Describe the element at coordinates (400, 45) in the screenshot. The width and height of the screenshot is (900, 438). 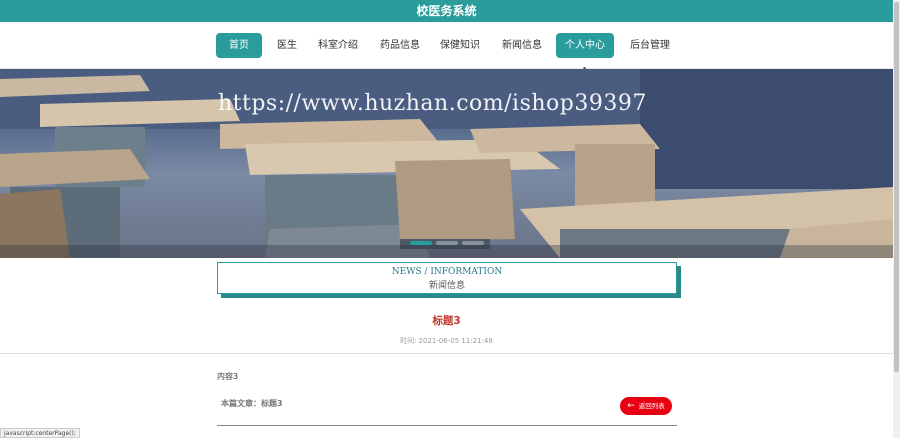
I see `nav-item-medicine: 药品信息` at that location.